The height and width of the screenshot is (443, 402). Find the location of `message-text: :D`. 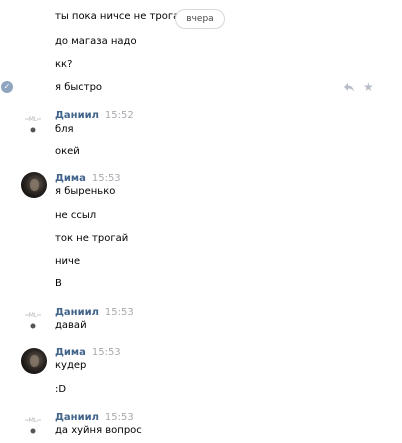

message-text: :D is located at coordinates (61, 389).